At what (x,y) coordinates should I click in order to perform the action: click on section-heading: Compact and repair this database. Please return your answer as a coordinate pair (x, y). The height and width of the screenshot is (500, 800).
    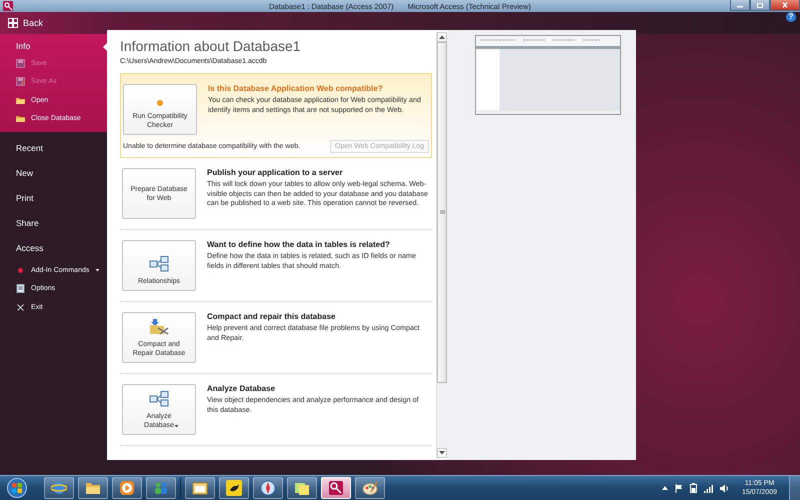
    Looking at the image, I should click on (271, 316).